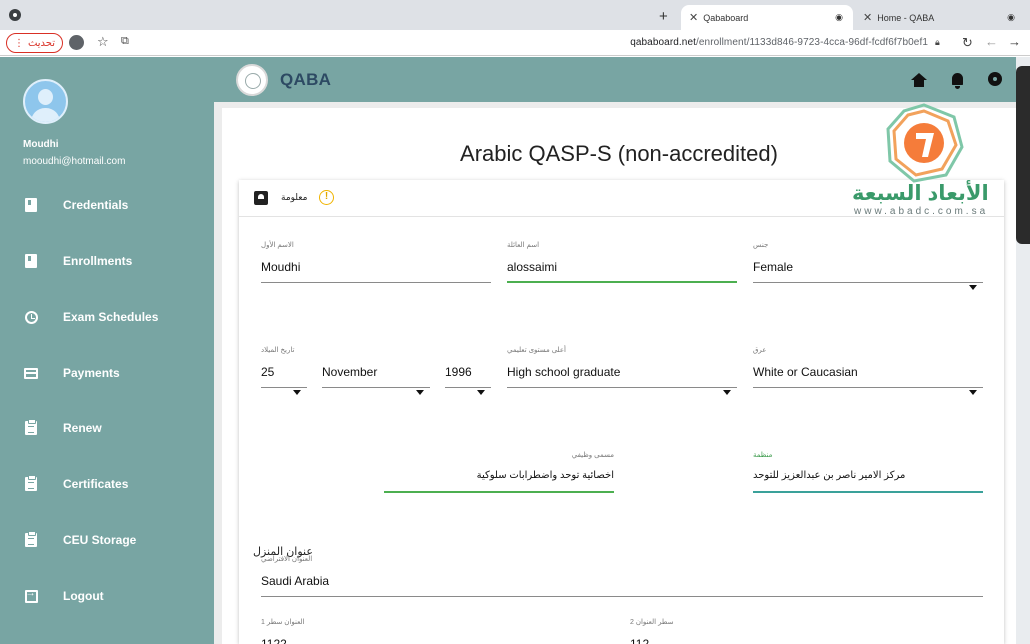 The width and height of the screenshot is (1030, 644). Describe the element at coordinates (261, 198) in the screenshot. I see `contact-card-icon` at that location.